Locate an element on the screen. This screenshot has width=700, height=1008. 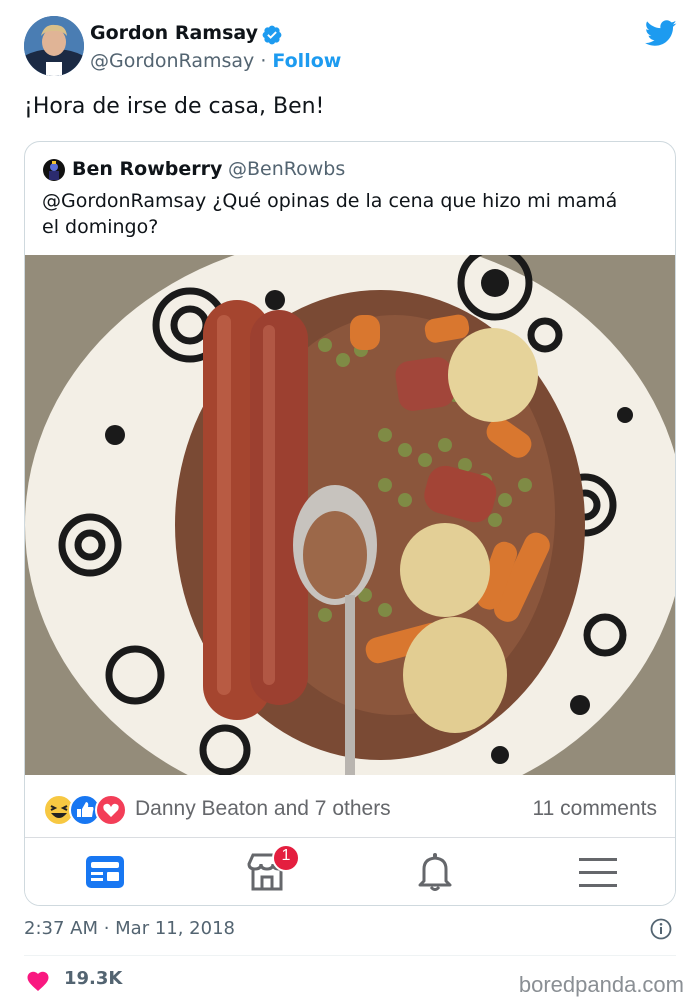
verified-badge-icon is located at coordinates (272, 35).